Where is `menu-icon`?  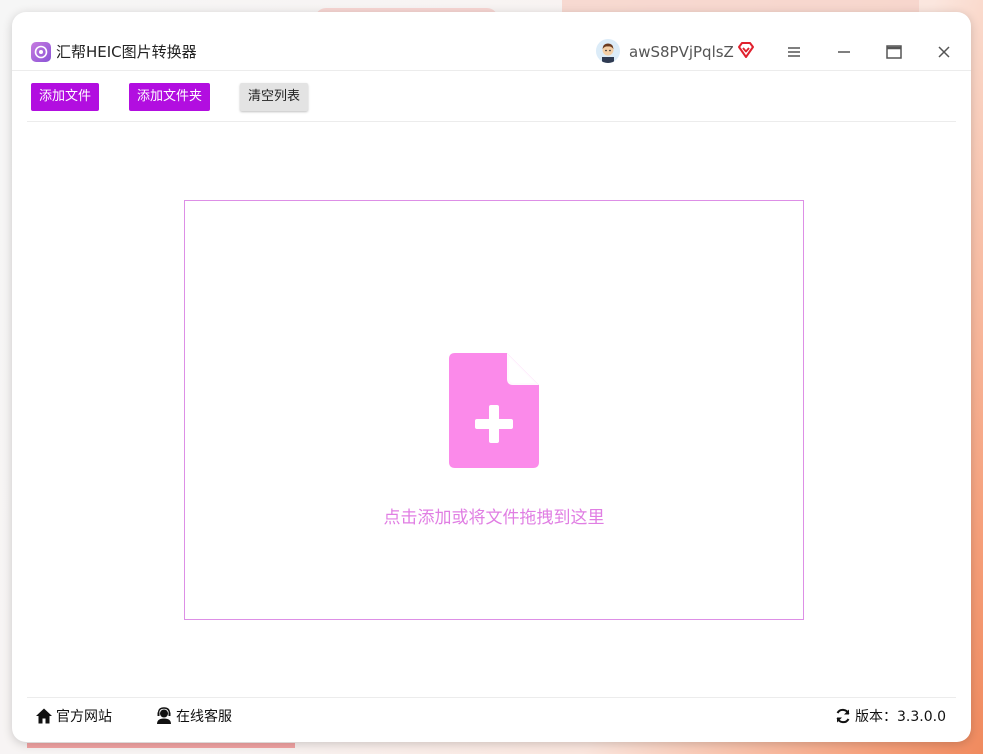 menu-icon is located at coordinates (794, 52).